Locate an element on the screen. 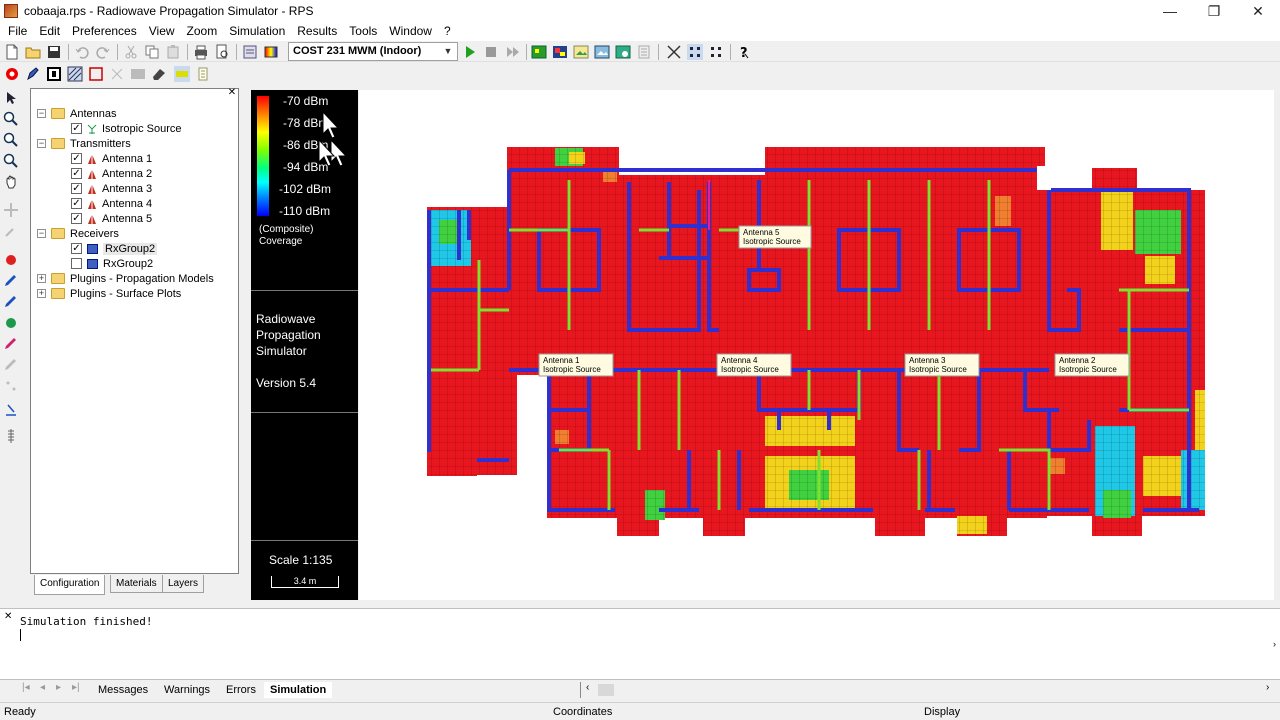 The height and width of the screenshot is (720, 1280). draw-wall-icon is located at coordinates (11, 281).